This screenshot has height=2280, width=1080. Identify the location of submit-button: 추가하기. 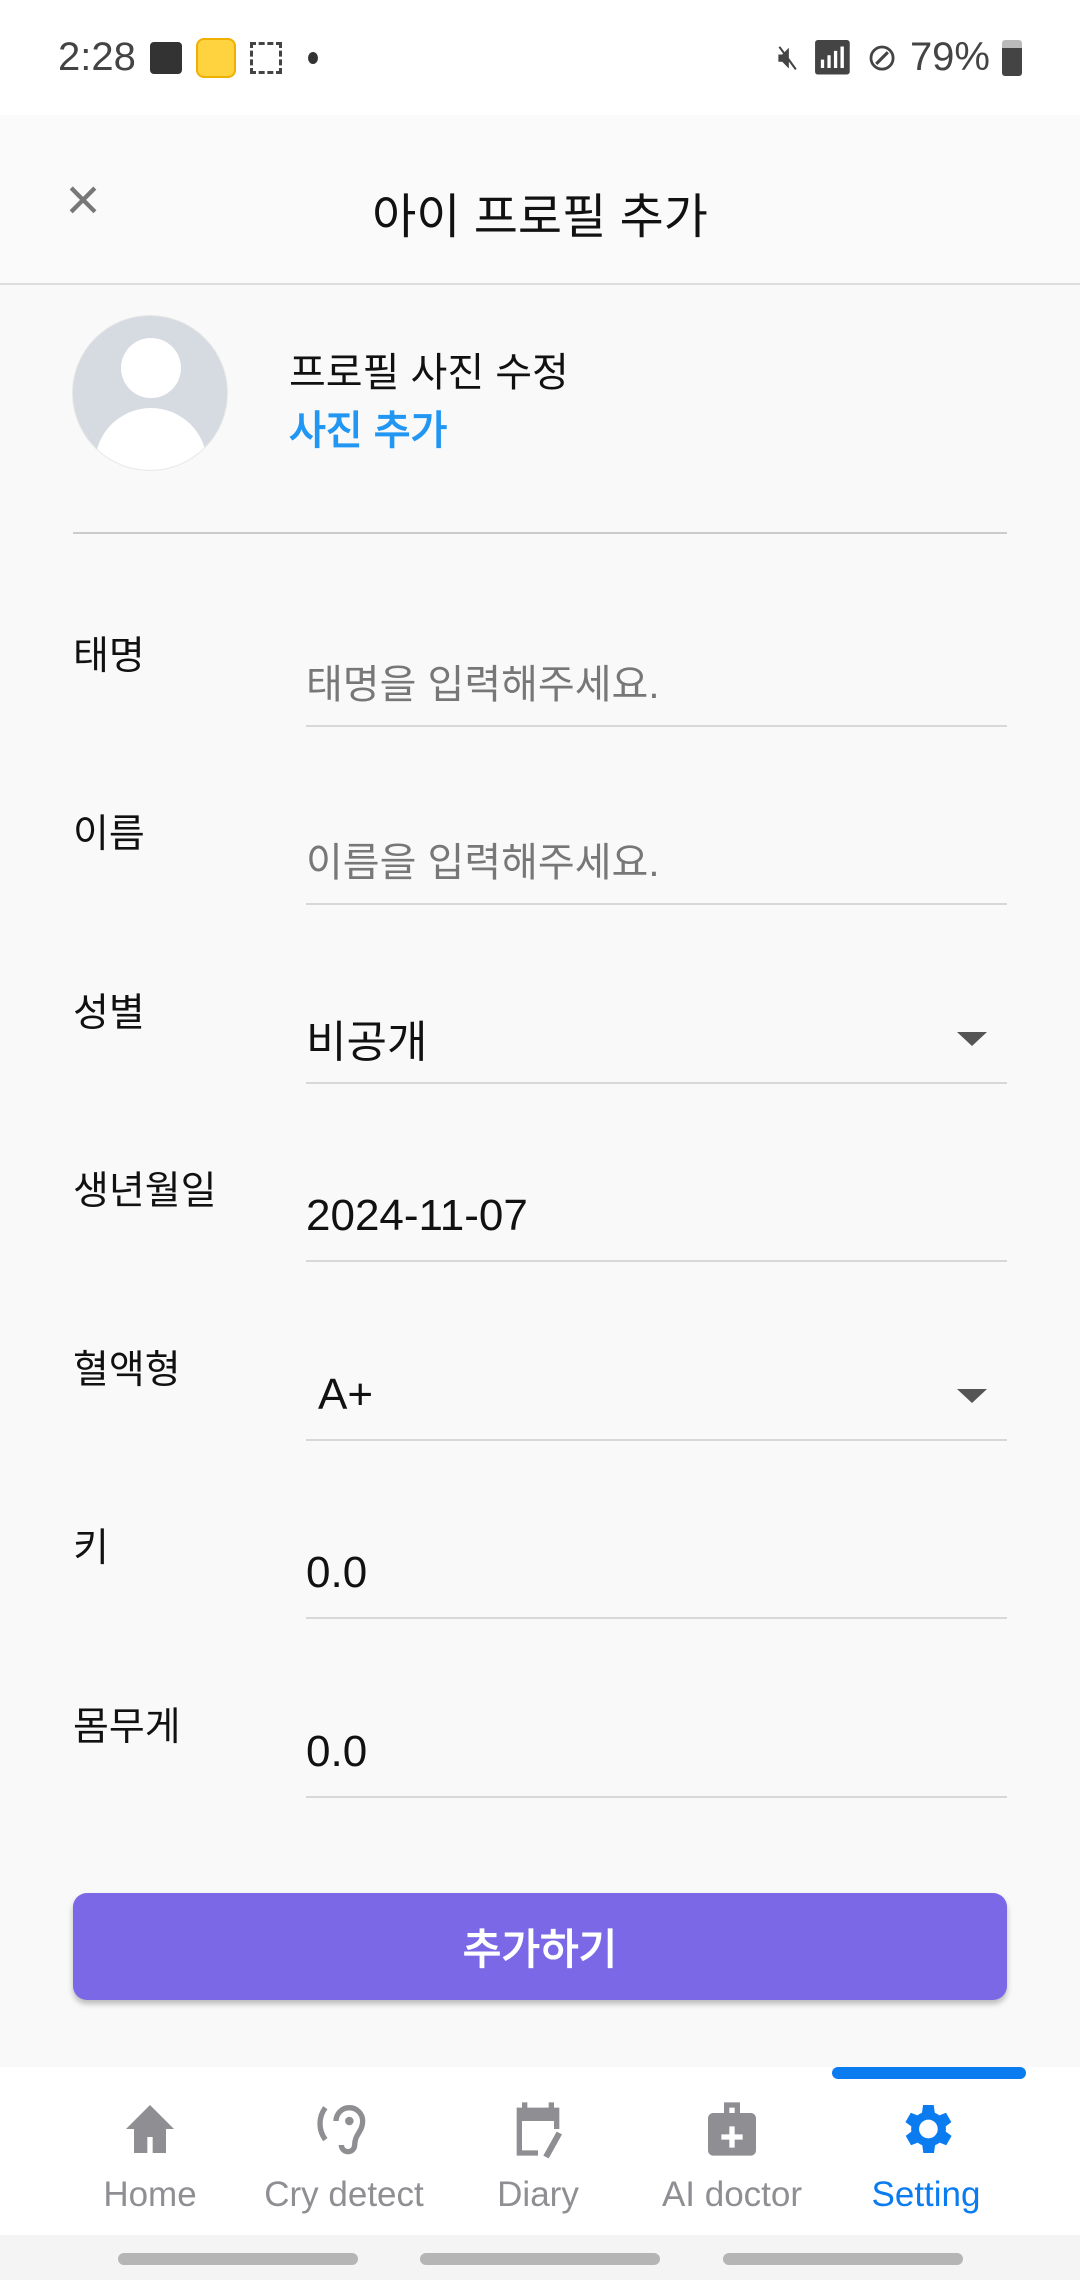
(540, 1946).